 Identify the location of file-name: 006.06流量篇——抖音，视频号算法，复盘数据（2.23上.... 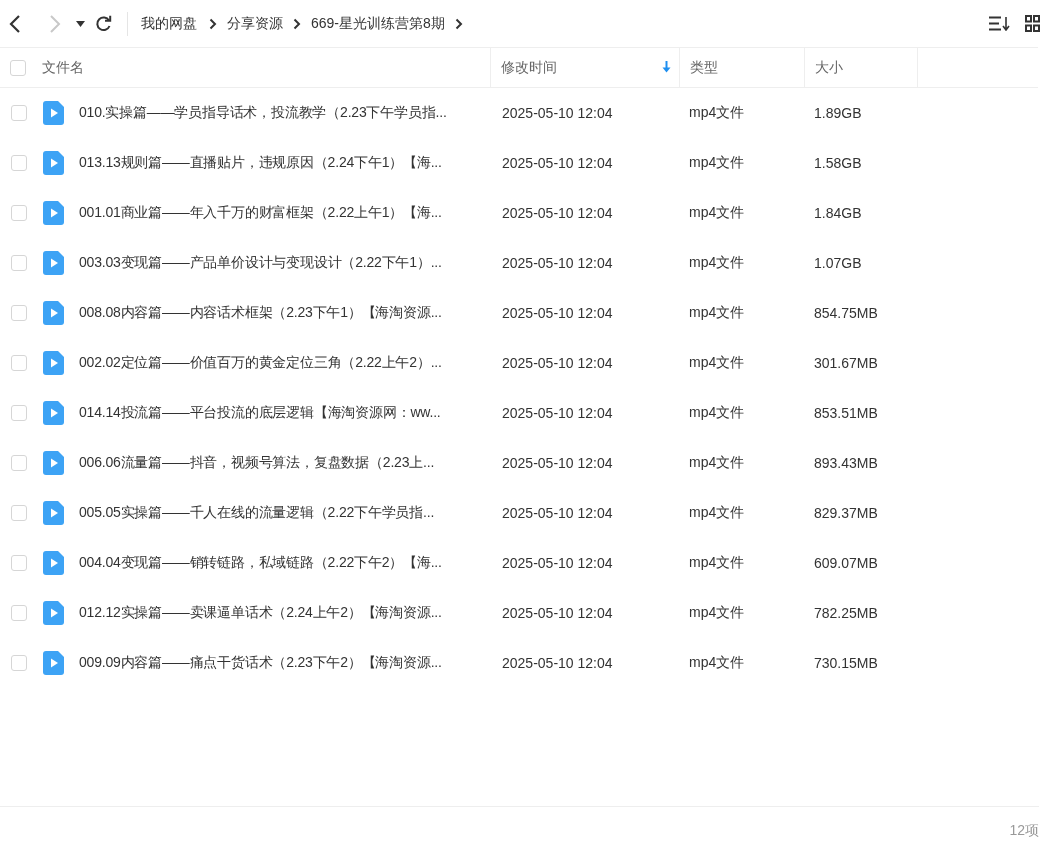
(257, 463).